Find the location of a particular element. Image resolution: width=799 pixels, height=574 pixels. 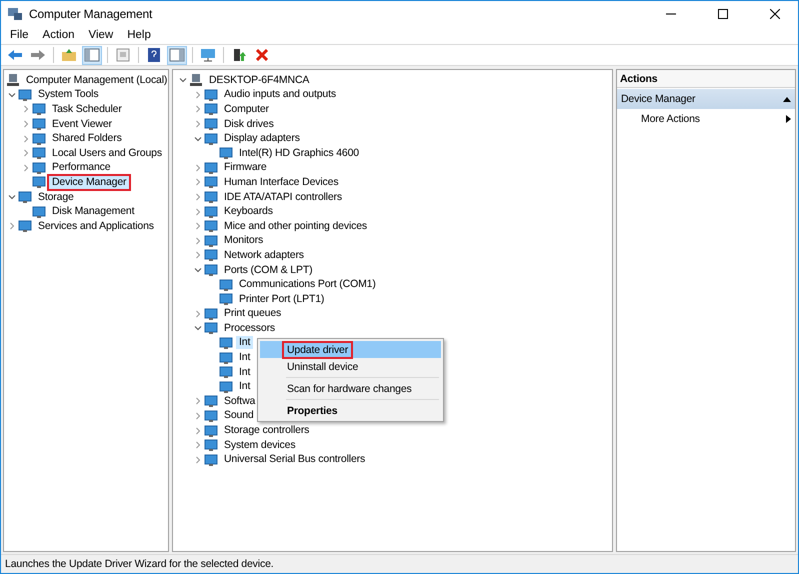

tree-item: Event Viewer is located at coordinates (82, 124).